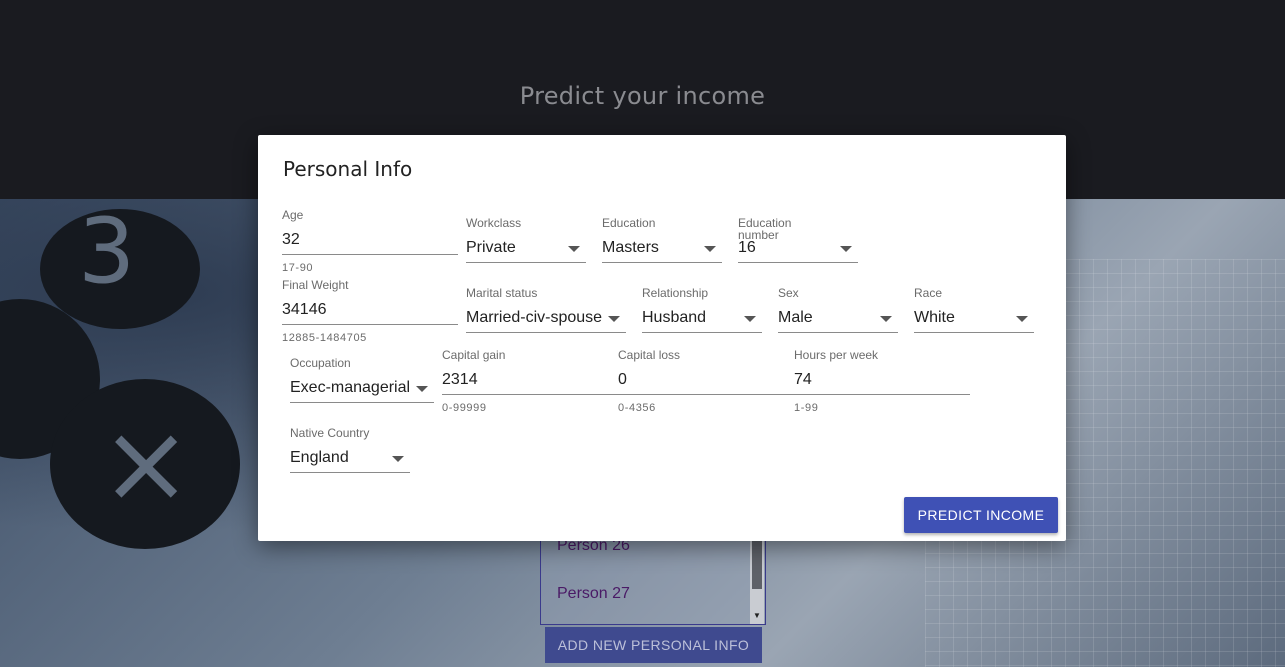 The image size is (1285, 667). I want to click on education-underline, so click(662, 262).